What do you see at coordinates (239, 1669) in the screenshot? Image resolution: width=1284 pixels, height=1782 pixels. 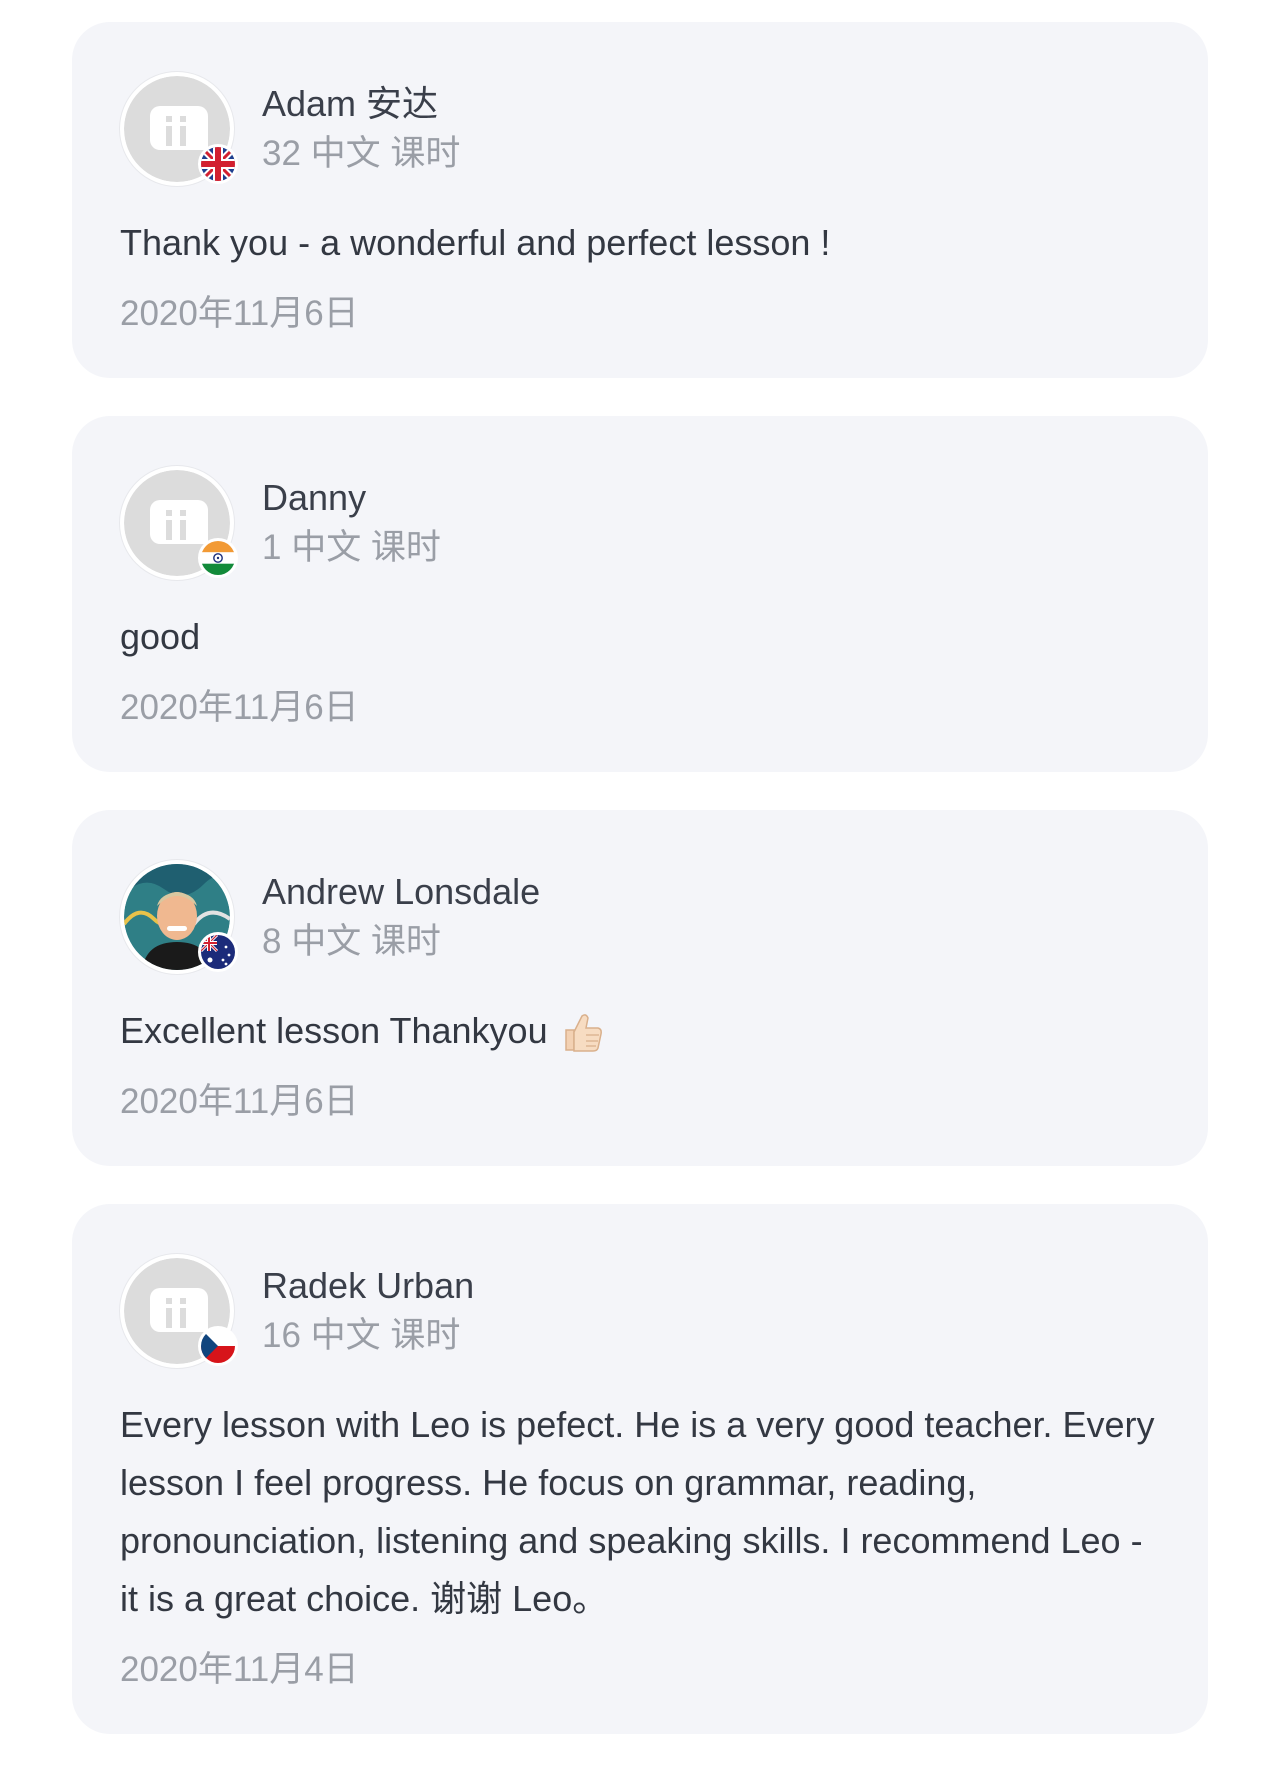 I see `review-date: 2020年11月4日` at bounding box center [239, 1669].